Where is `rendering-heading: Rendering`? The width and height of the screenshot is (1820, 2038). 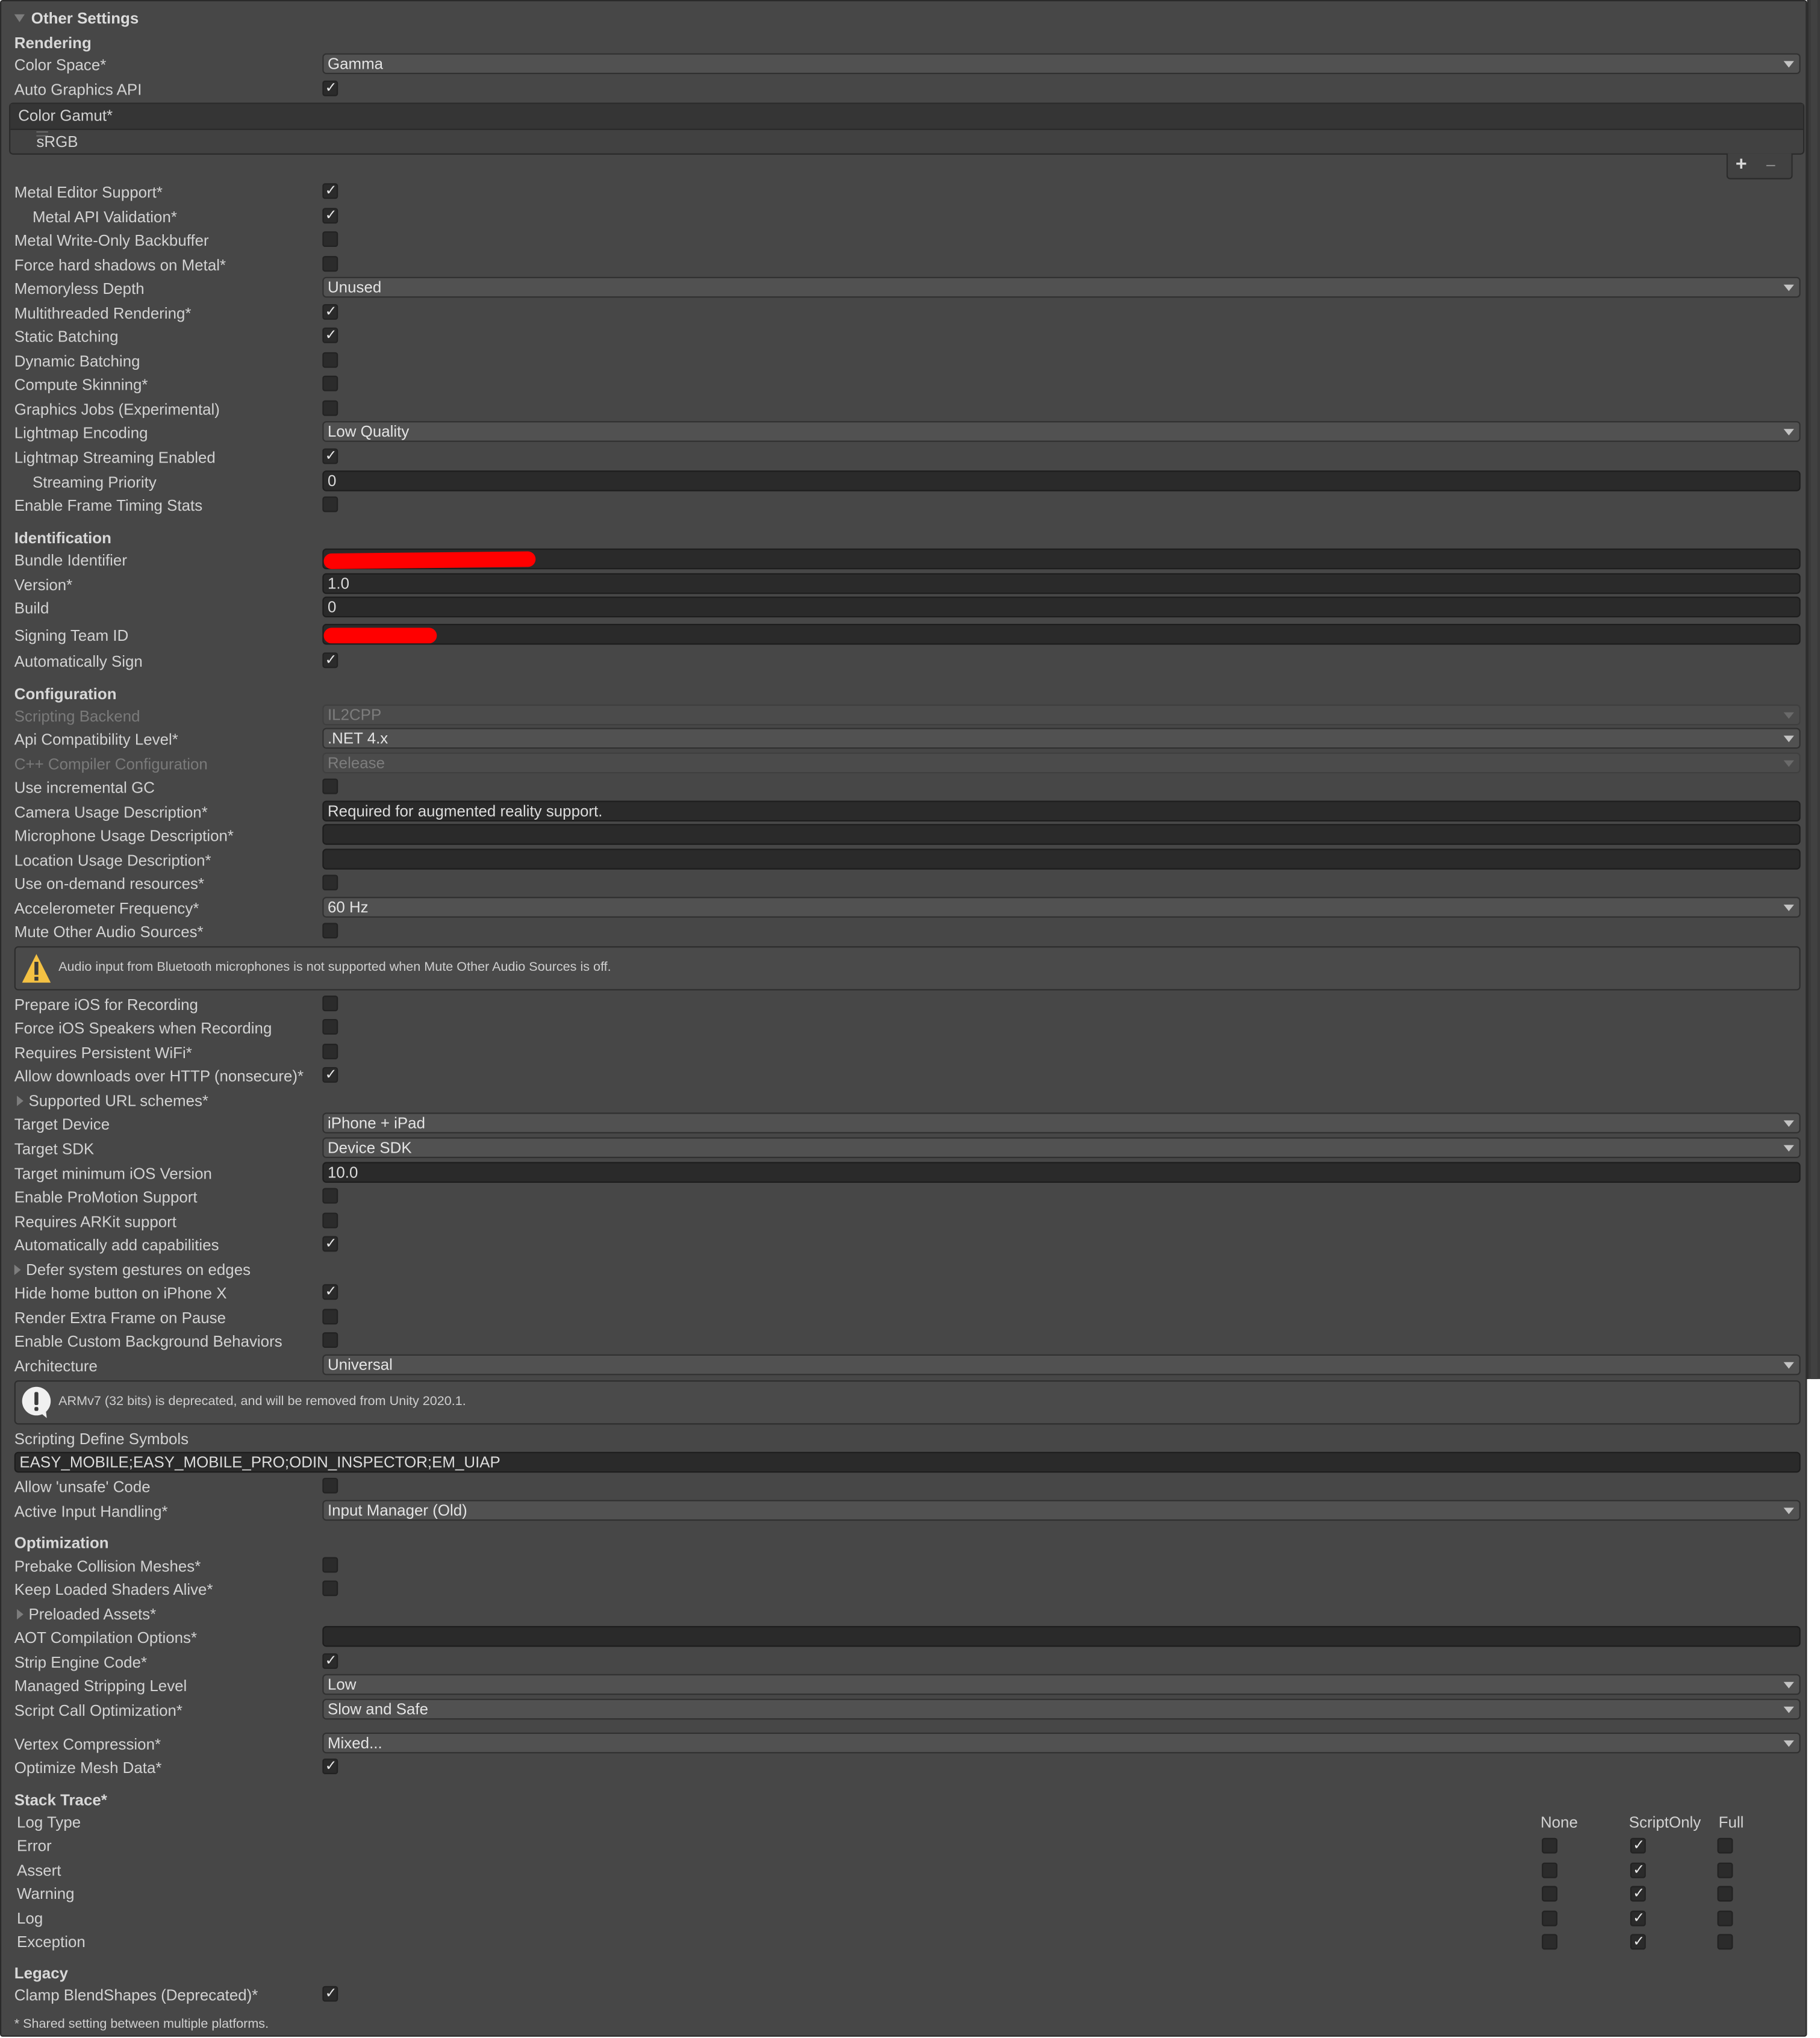 rendering-heading: Rendering is located at coordinates (53, 43).